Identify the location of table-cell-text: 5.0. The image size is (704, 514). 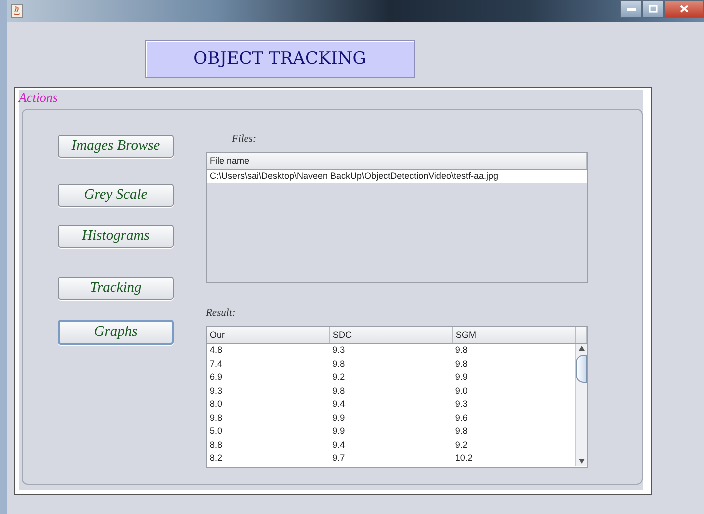
(216, 431).